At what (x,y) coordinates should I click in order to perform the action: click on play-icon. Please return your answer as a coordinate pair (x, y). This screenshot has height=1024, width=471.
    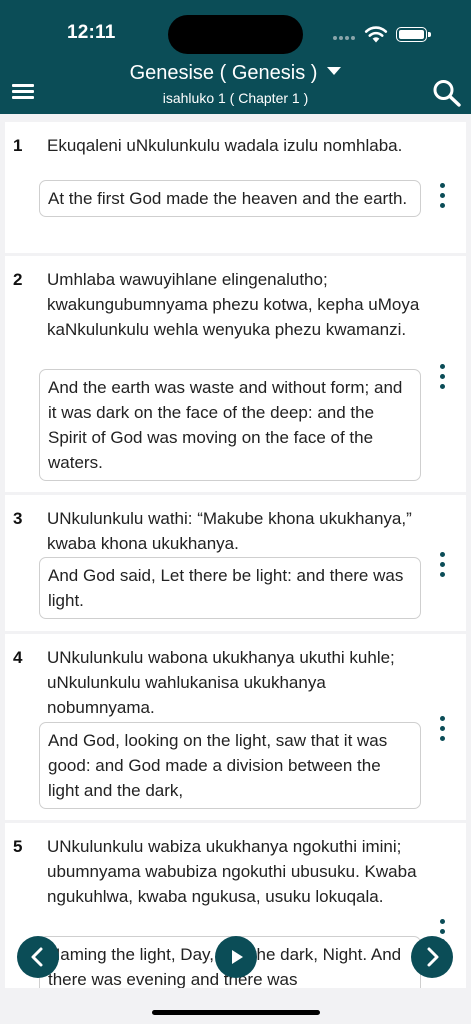
    Looking at the image, I should click on (237, 957).